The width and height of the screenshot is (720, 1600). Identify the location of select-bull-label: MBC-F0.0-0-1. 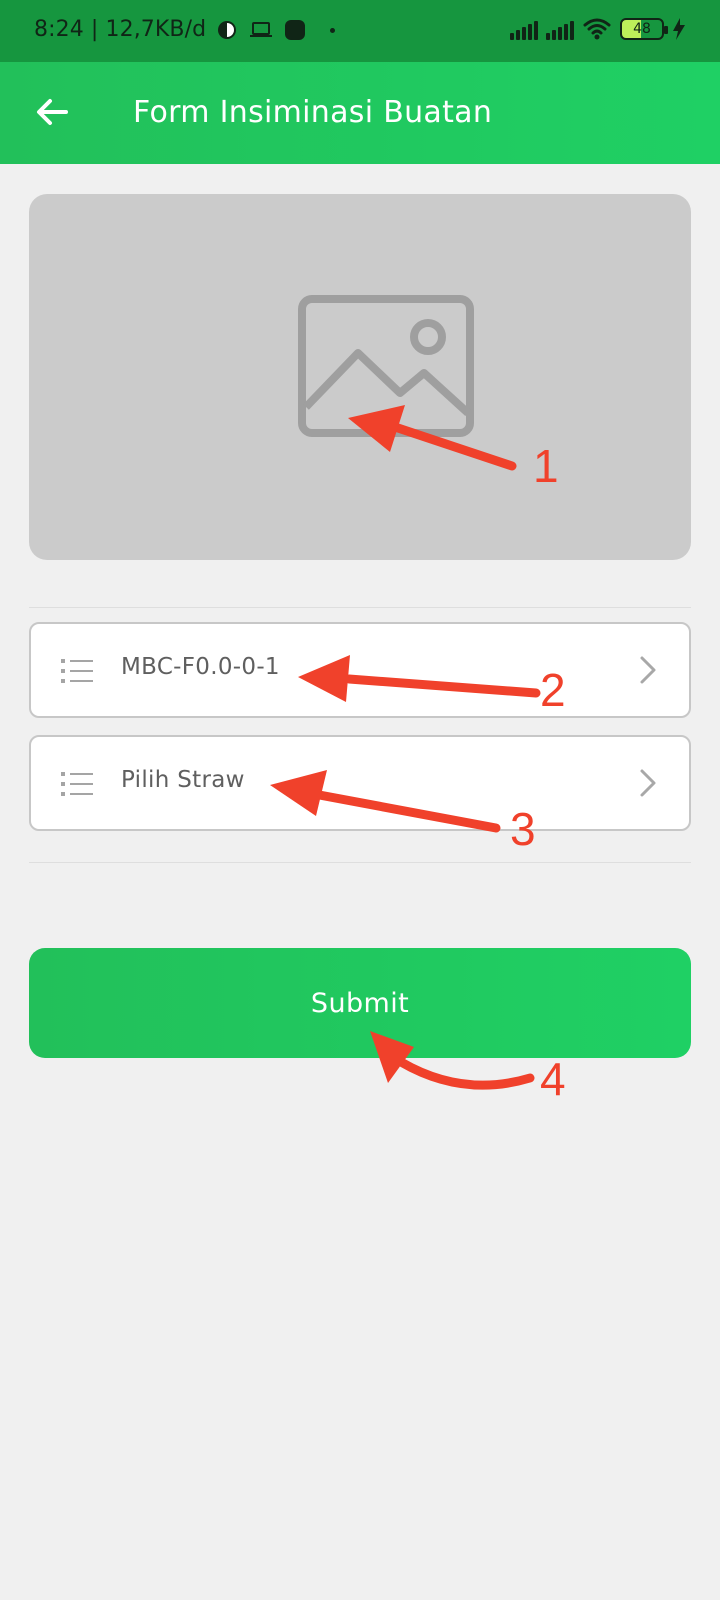
(200, 667).